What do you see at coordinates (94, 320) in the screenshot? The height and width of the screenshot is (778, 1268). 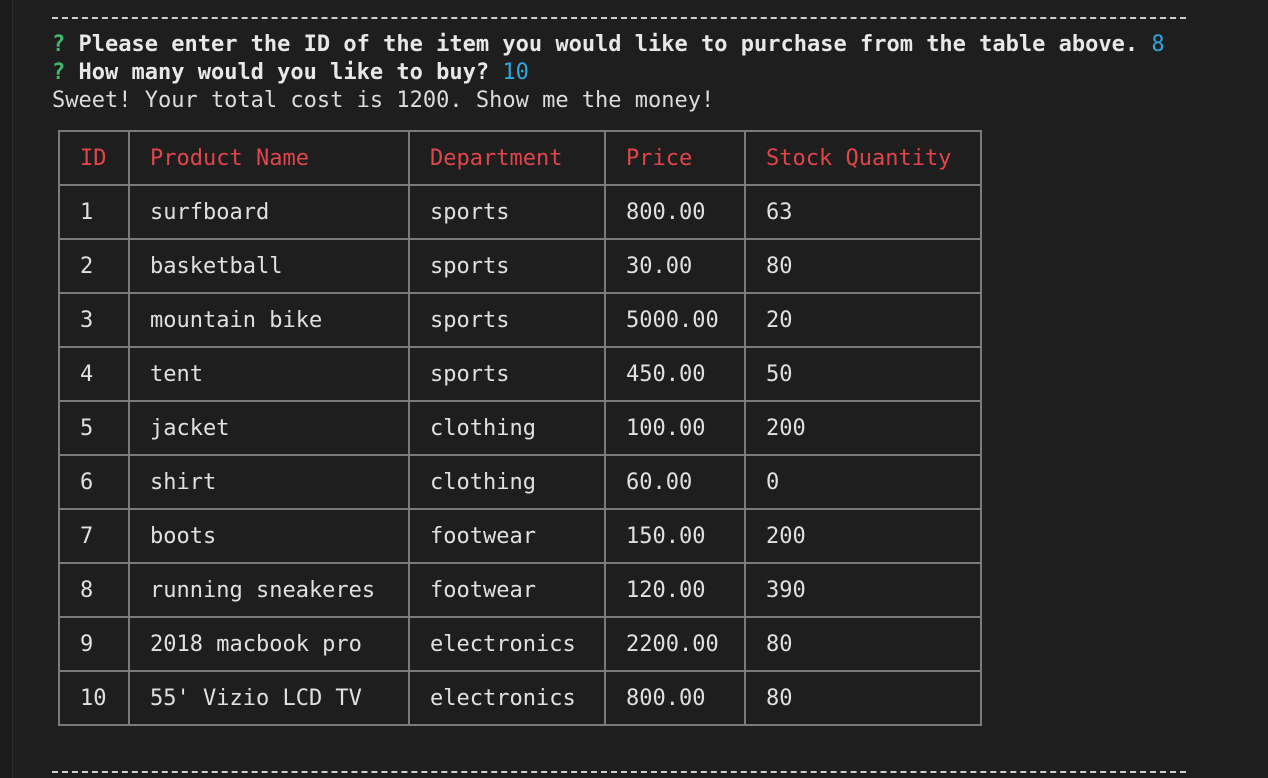 I see `cell-id: 3` at bounding box center [94, 320].